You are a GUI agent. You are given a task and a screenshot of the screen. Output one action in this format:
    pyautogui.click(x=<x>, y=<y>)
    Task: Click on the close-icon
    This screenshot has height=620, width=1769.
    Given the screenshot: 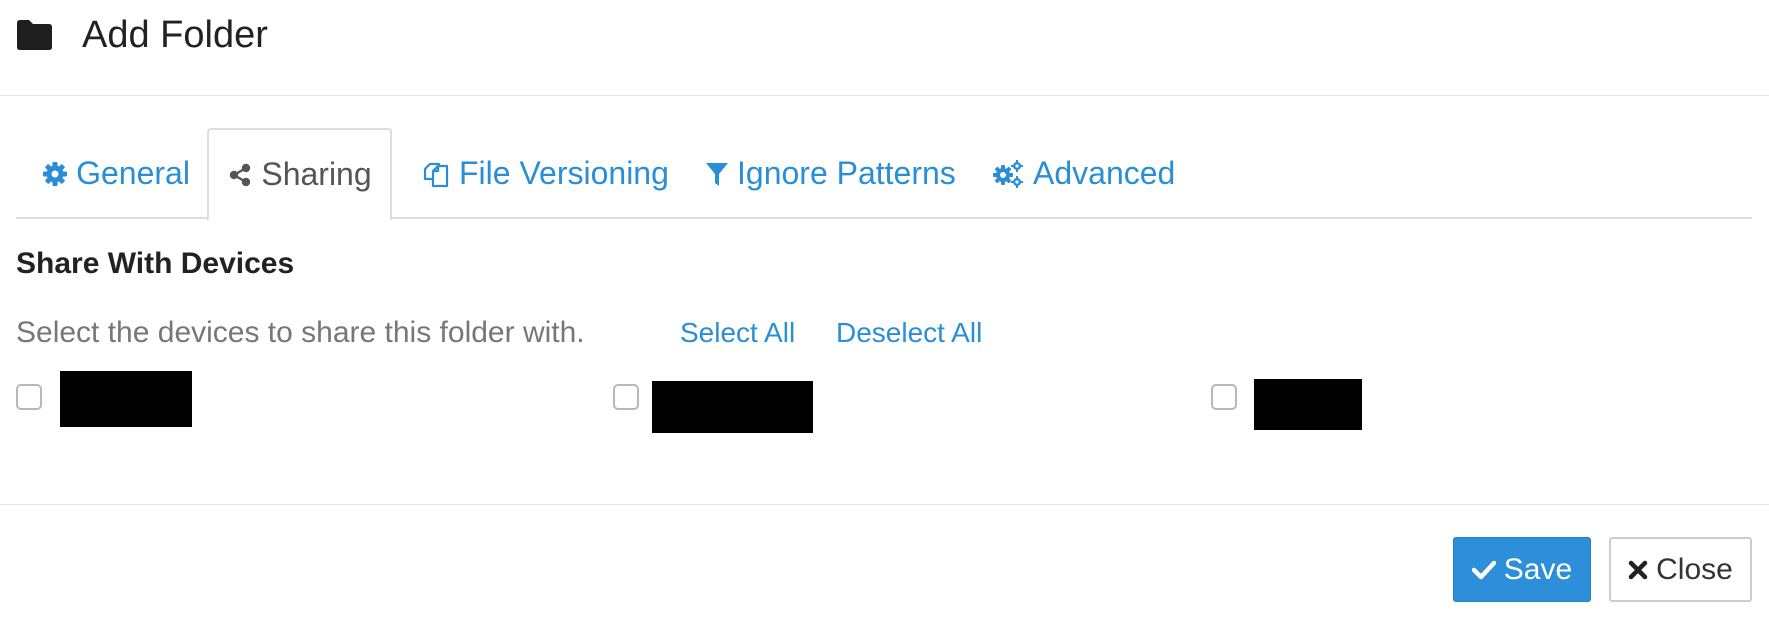 What is the action you would take?
    pyautogui.click(x=1638, y=569)
    